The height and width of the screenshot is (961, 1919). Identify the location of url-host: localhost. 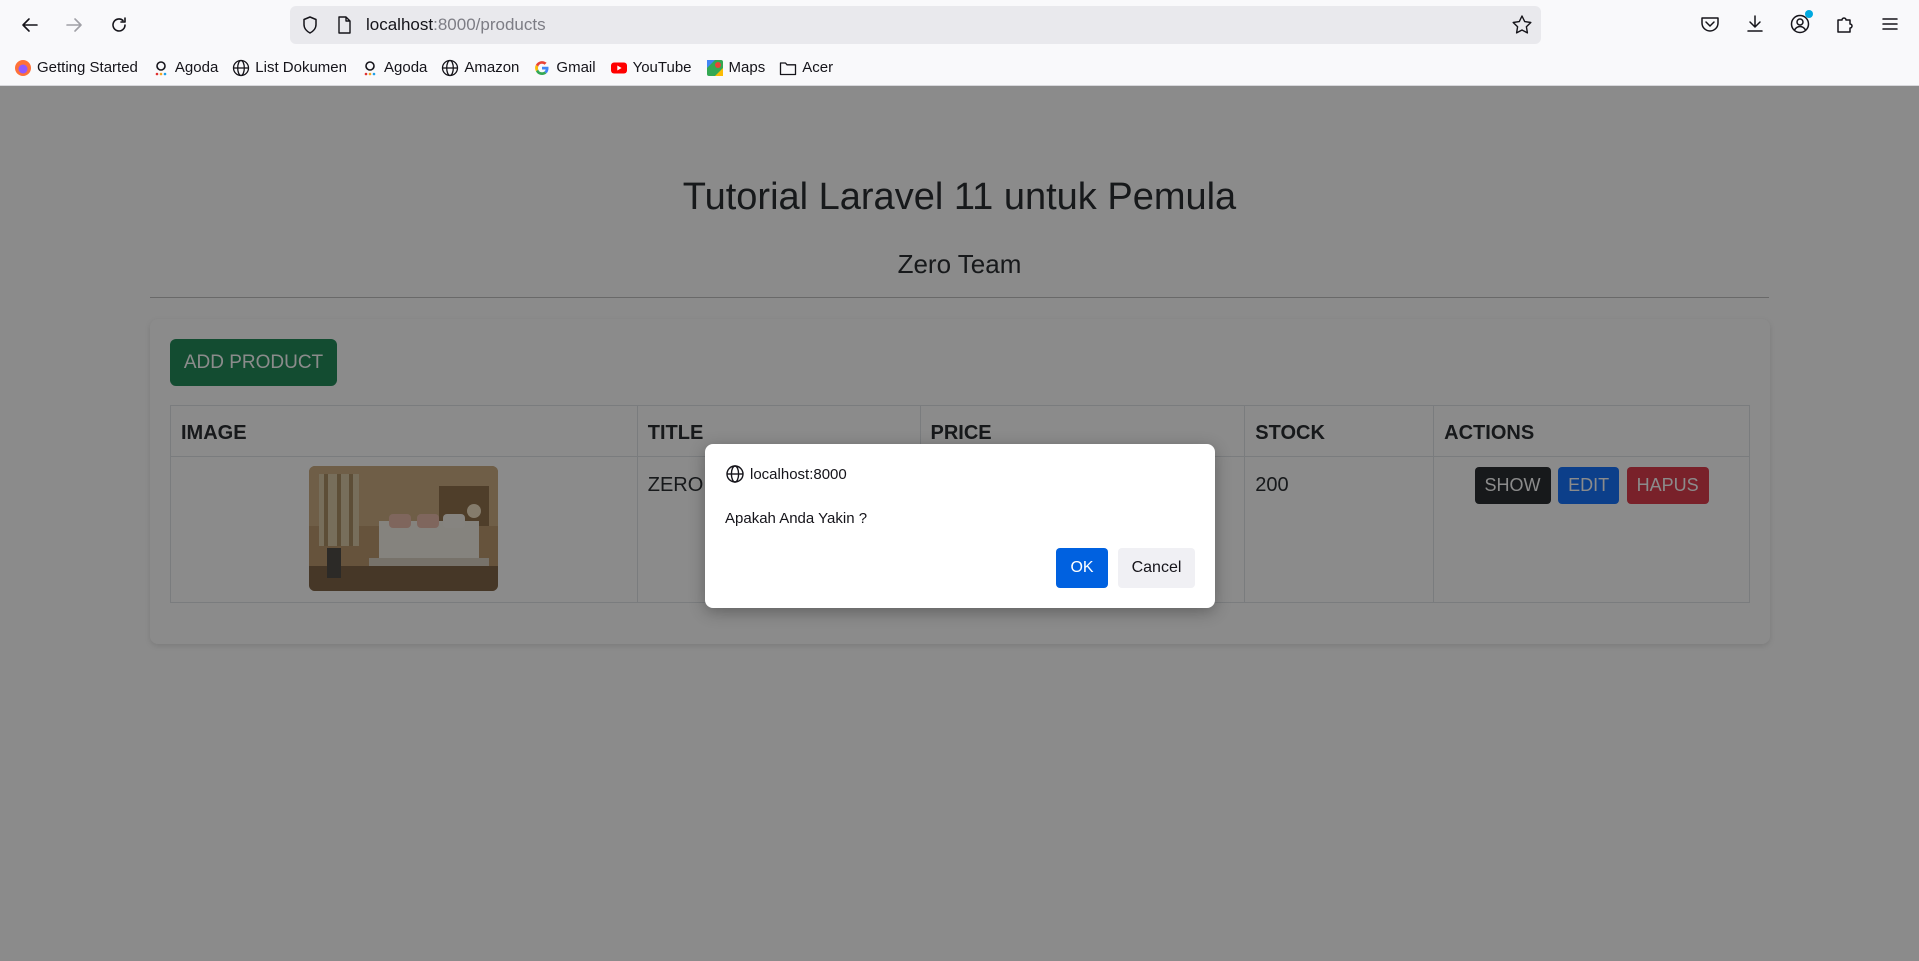
(400, 24).